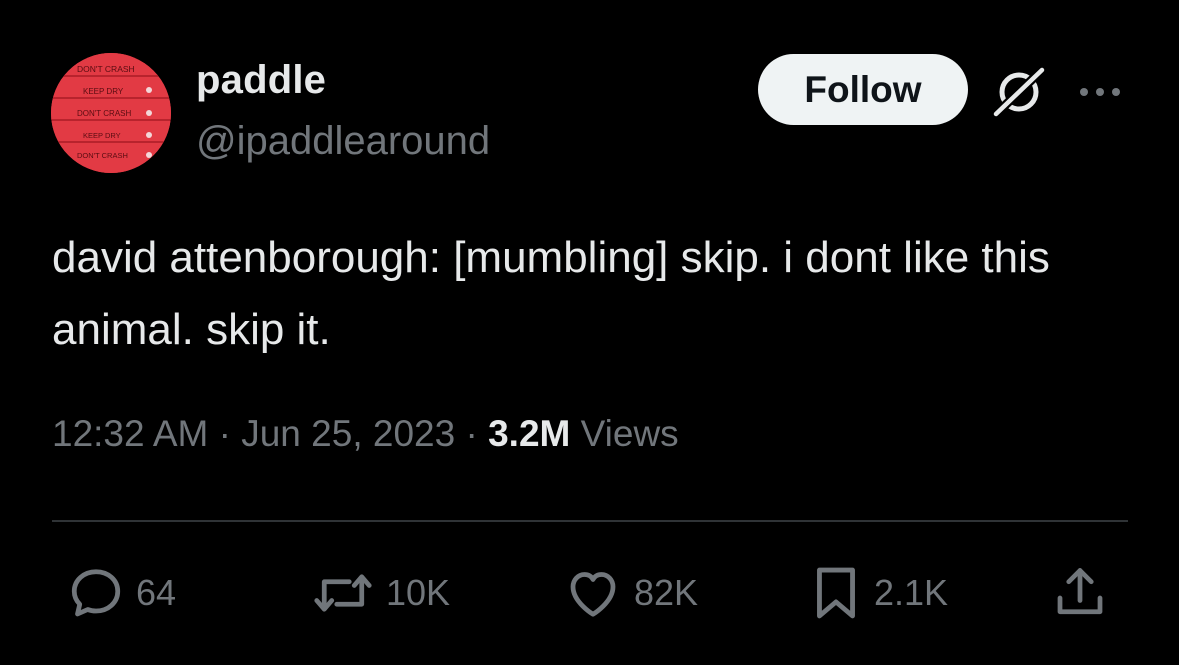 The width and height of the screenshot is (1179, 665). What do you see at coordinates (106, 69) in the screenshot?
I see `avatar-line-1: DON'T CRASH` at bounding box center [106, 69].